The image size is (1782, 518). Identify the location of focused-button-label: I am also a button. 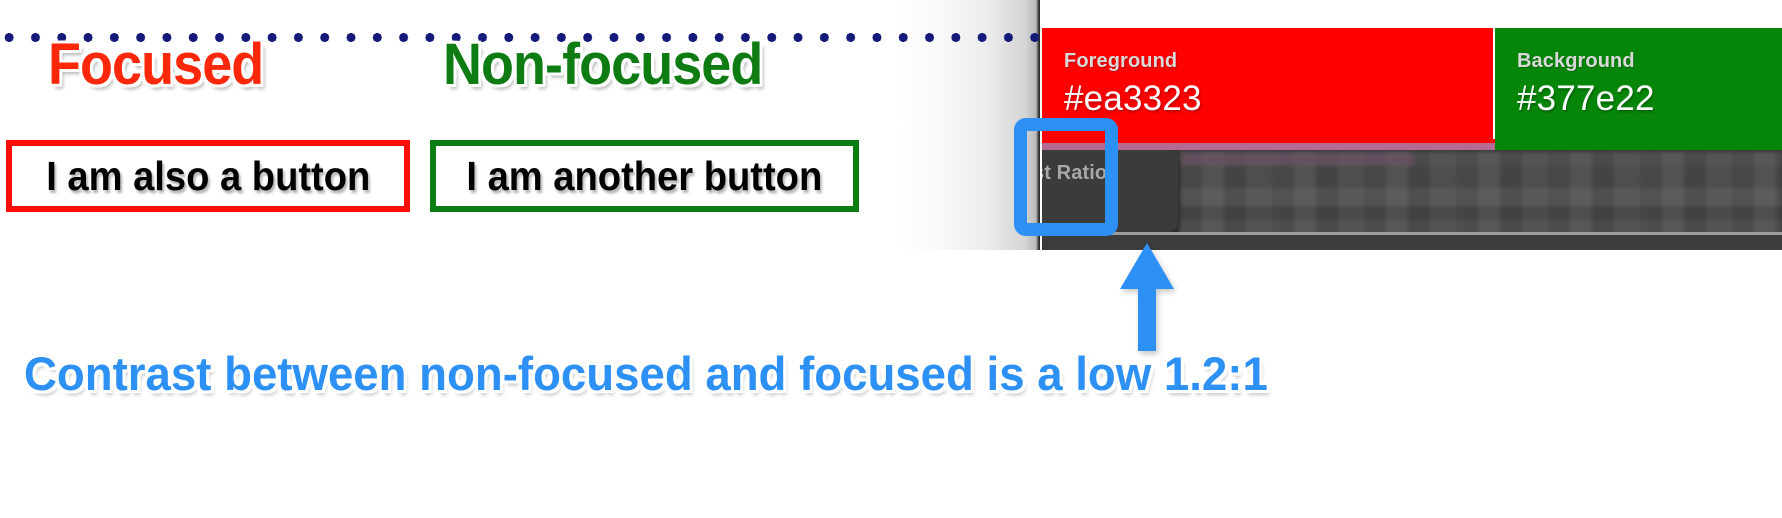
(208, 175).